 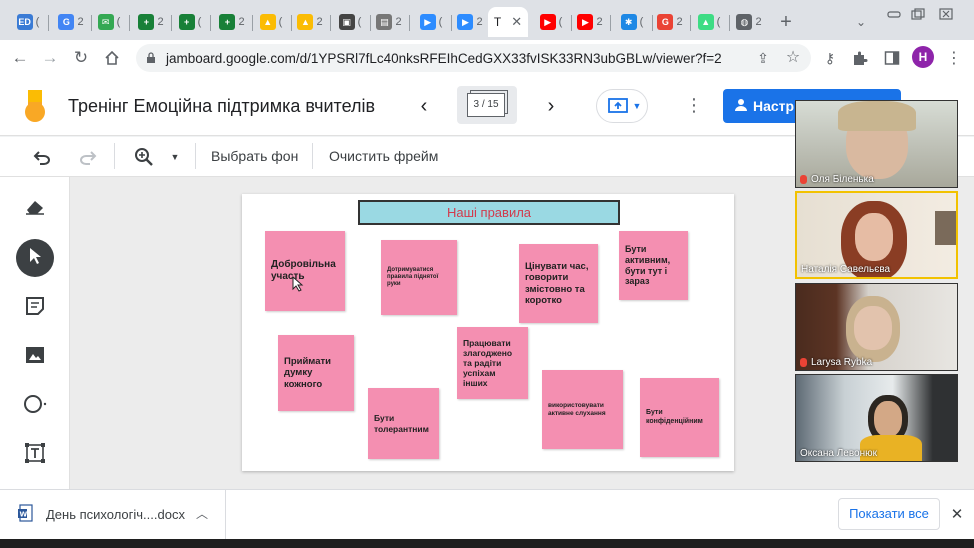 What do you see at coordinates (35, 106) in the screenshot?
I see `jamboard-logo-icon` at bounding box center [35, 106].